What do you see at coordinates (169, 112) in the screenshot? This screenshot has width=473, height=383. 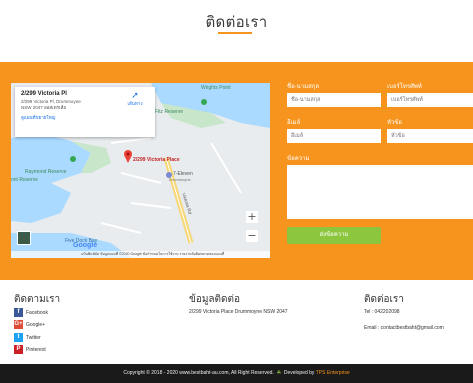 I see `map-label-fitz-reserve: Fitz Reserve` at bounding box center [169, 112].